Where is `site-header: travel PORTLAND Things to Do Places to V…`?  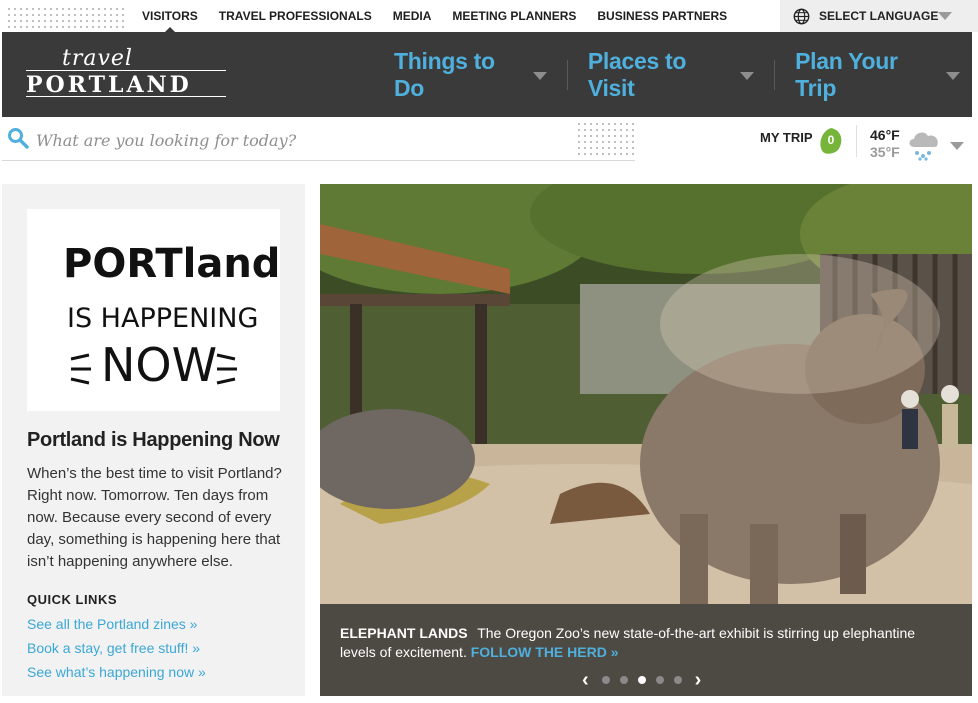 site-header: travel PORTLAND Things to Do Places to V… is located at coordinates (487, 74).